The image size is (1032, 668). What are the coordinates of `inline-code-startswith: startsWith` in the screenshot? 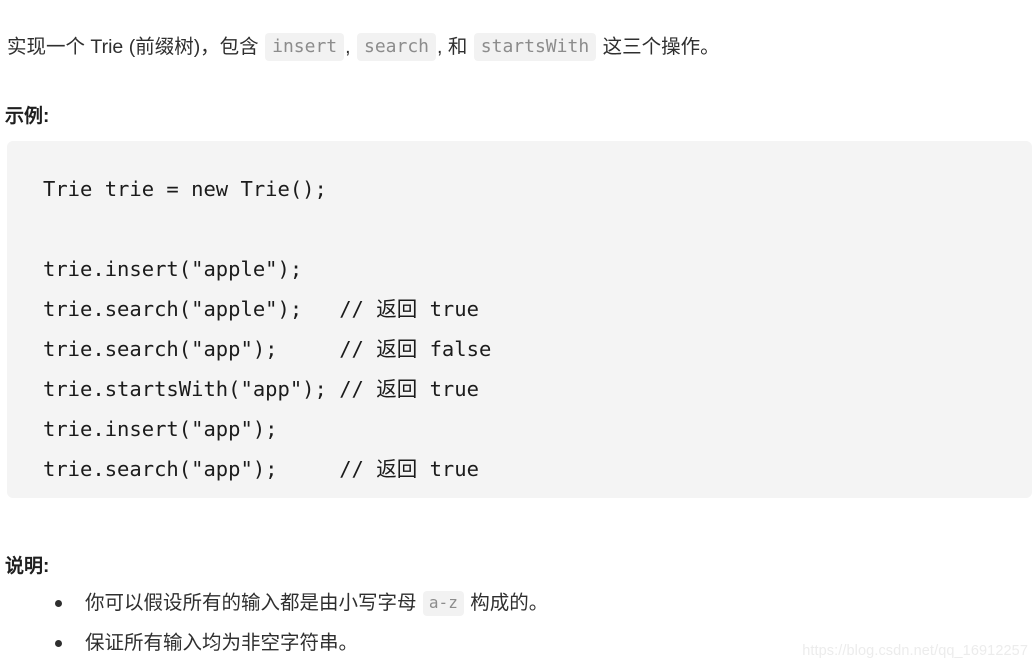 It's located at (535, 46).